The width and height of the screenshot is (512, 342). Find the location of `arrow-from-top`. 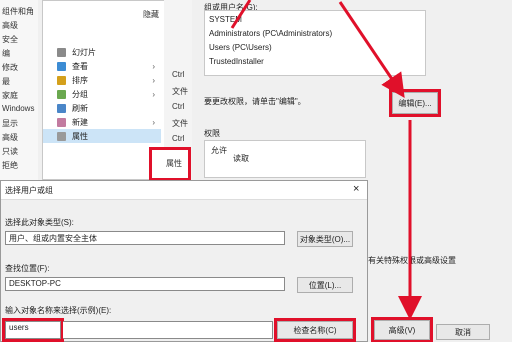

arrow-from-top is located at coordinates (241, 14).